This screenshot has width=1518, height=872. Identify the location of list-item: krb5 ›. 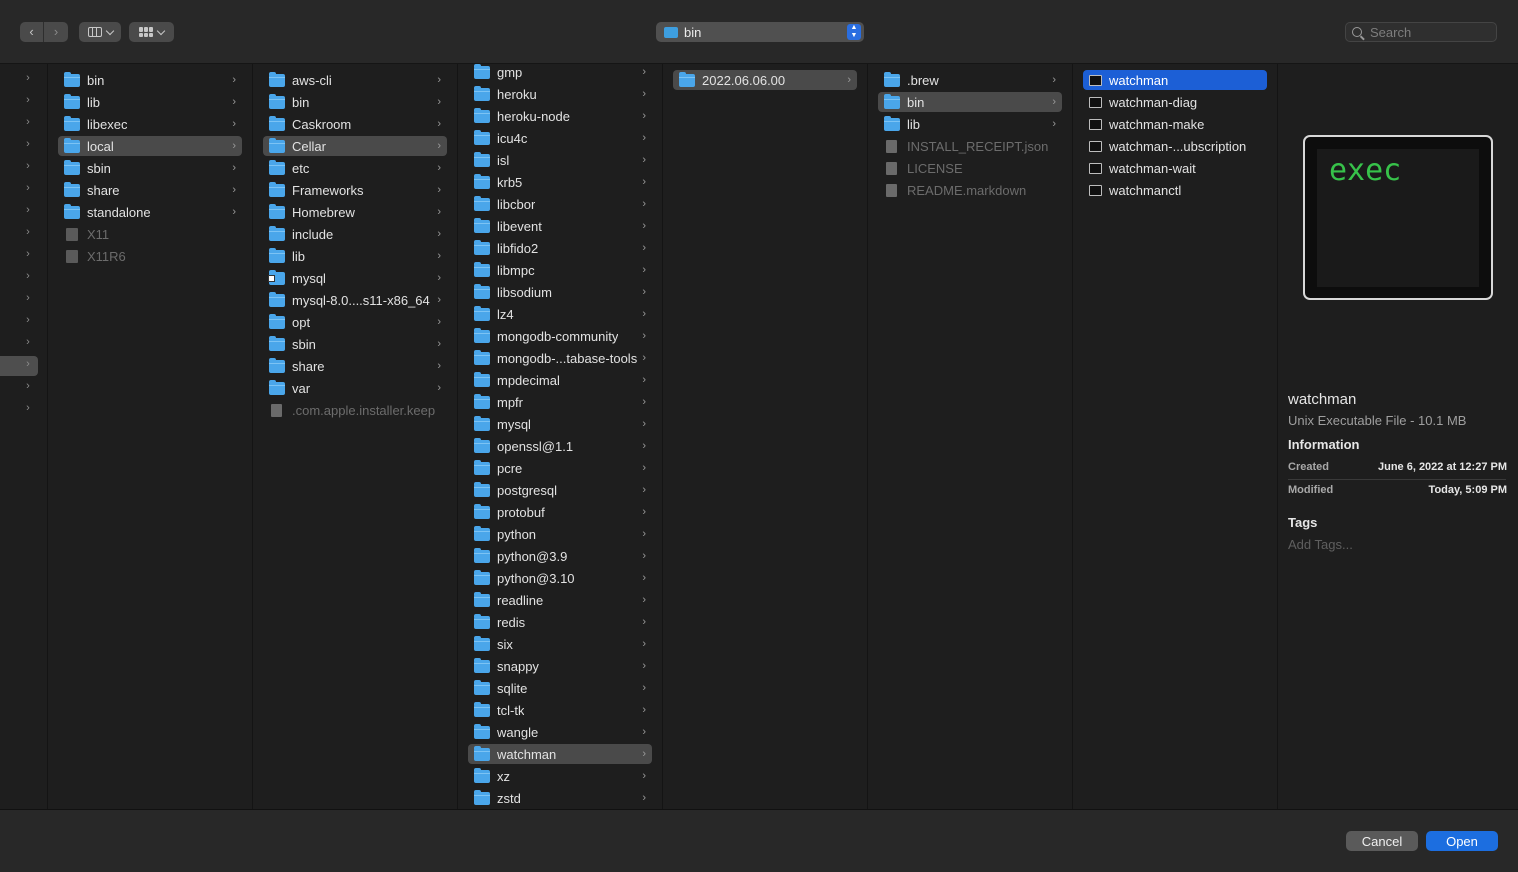
(560, 182).